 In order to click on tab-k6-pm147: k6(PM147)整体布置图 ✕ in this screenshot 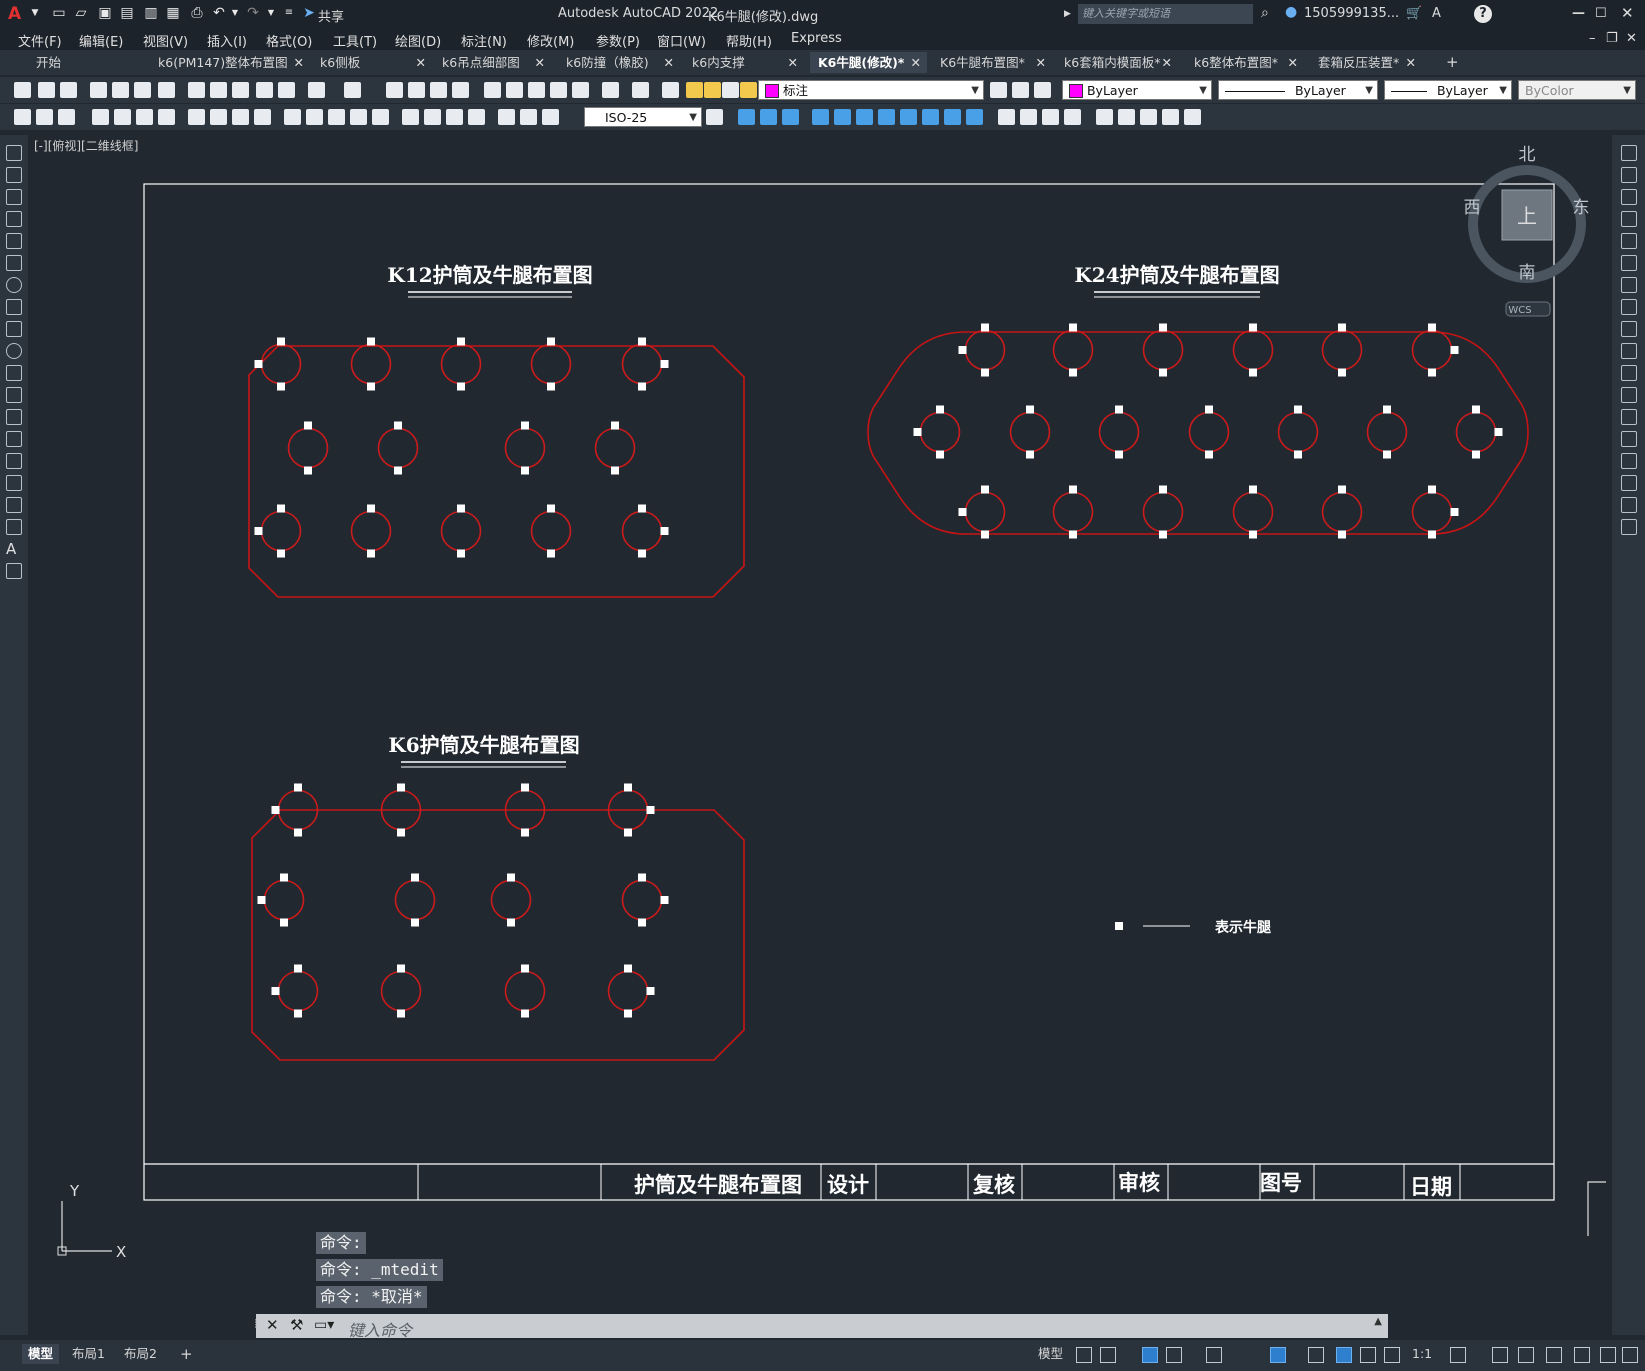, I will do `click(230, 62)`.